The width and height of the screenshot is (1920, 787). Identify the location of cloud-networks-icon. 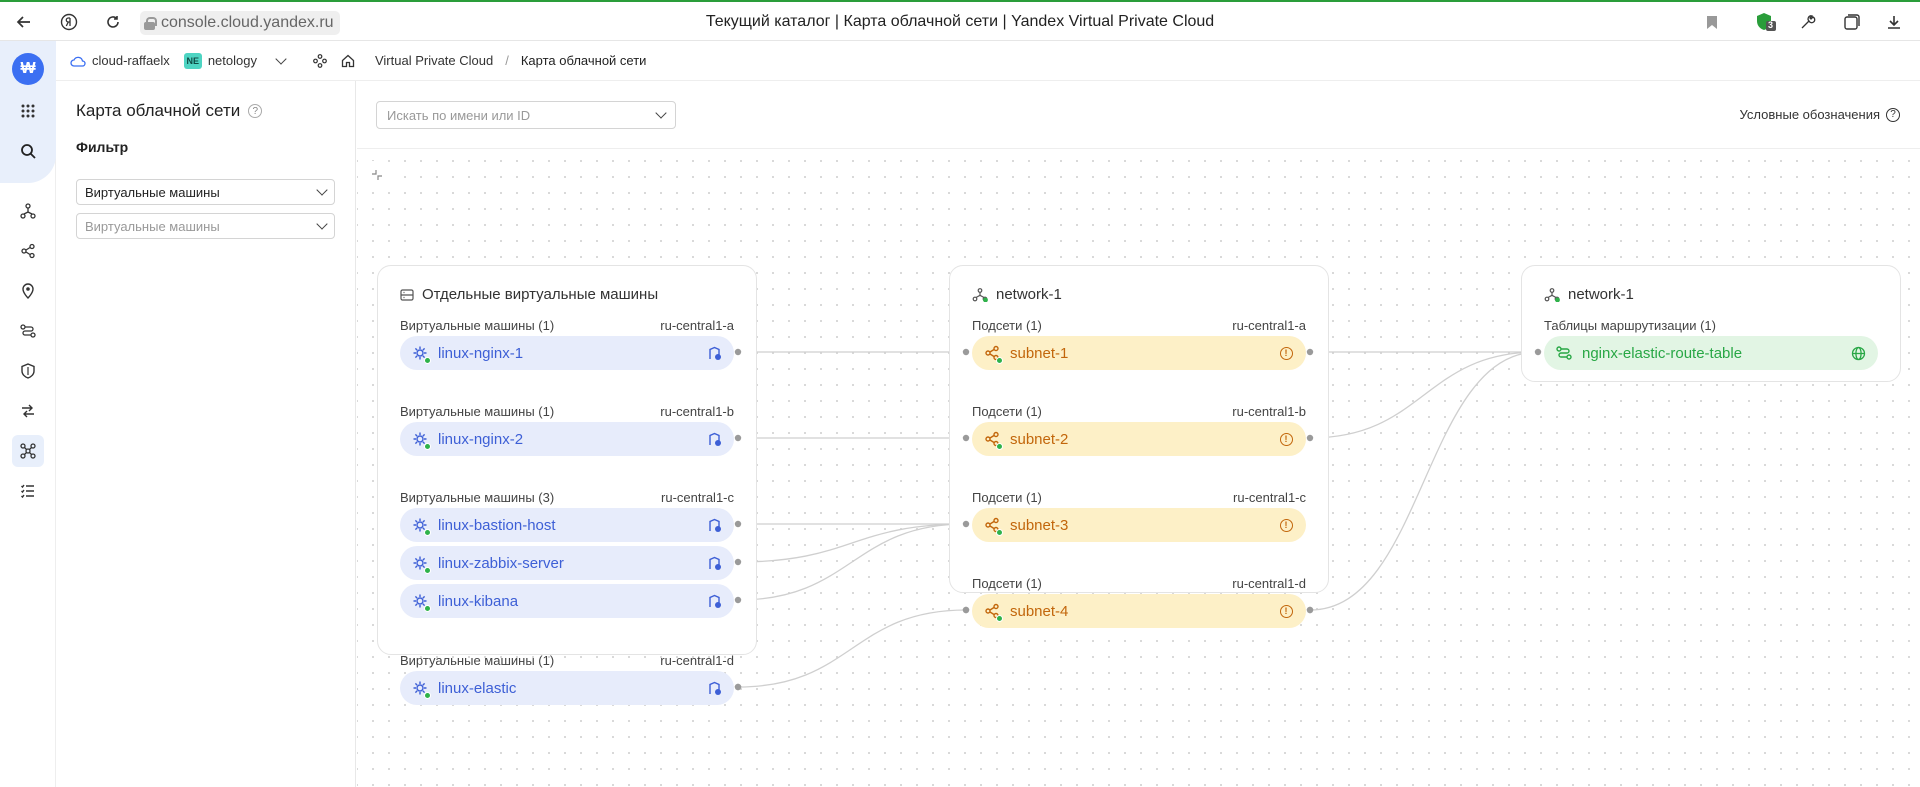
(28, 211).